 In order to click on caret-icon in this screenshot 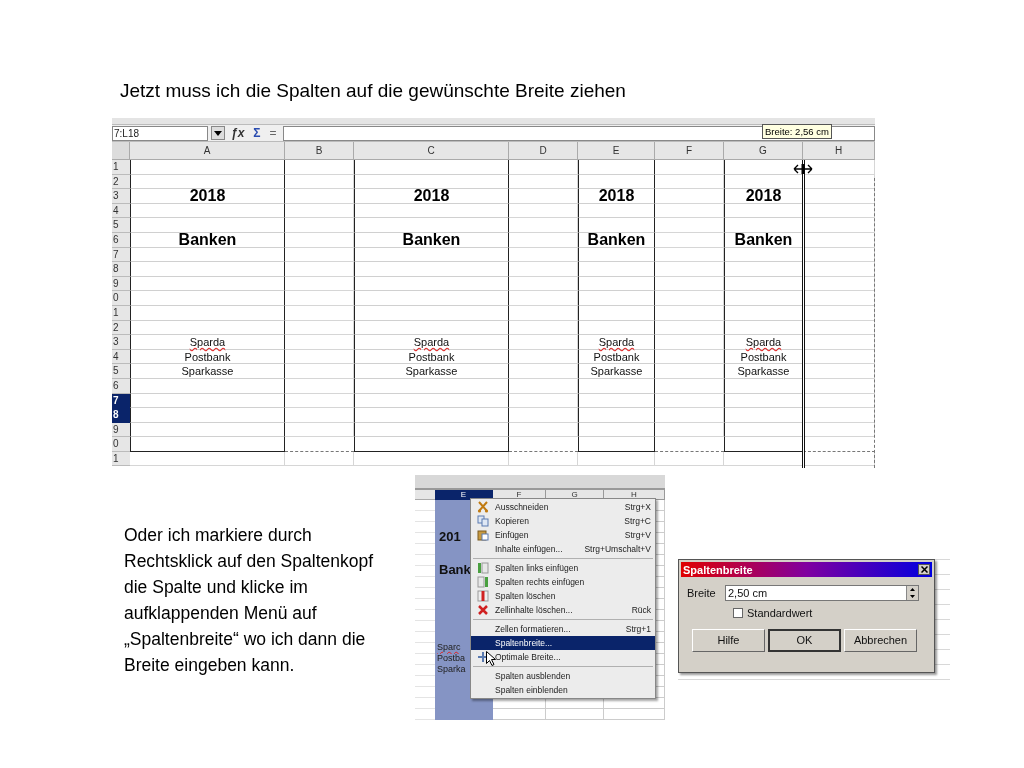, I will do `click(218, 133)`.